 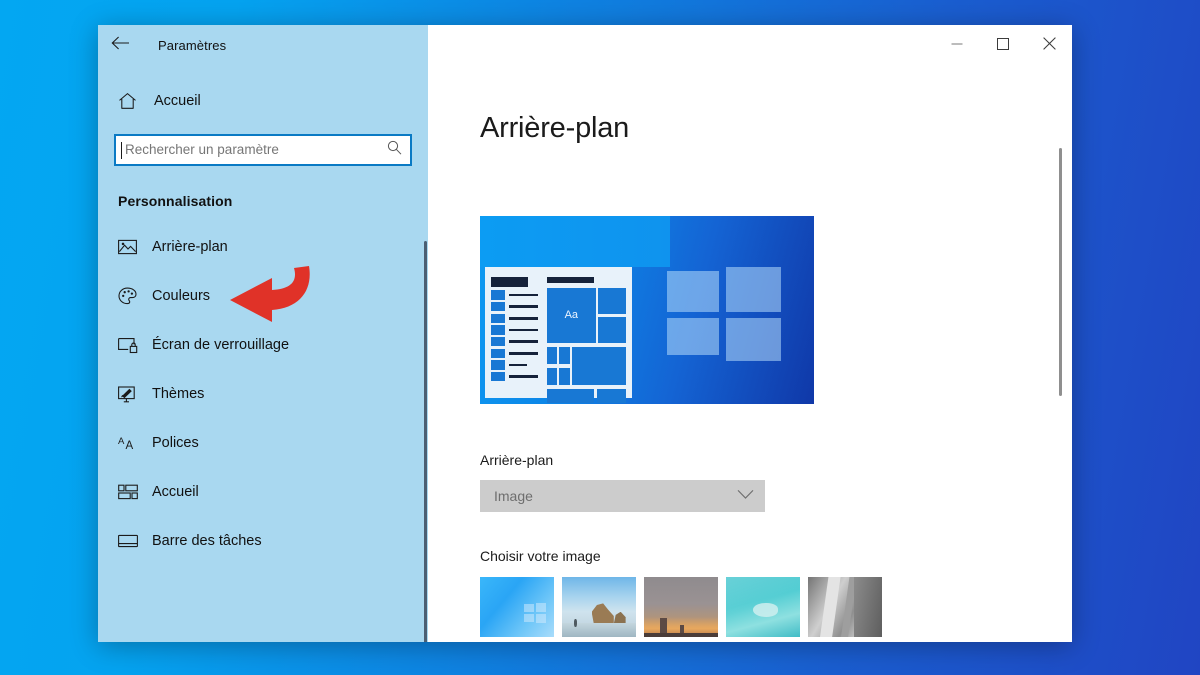 I want to click on text-caret, so click(x=121, y=150).